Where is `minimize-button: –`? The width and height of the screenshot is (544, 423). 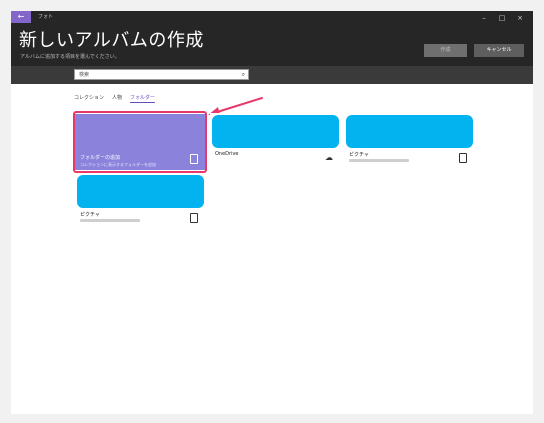
minimize-button: – is located at coordinates (484, 18).